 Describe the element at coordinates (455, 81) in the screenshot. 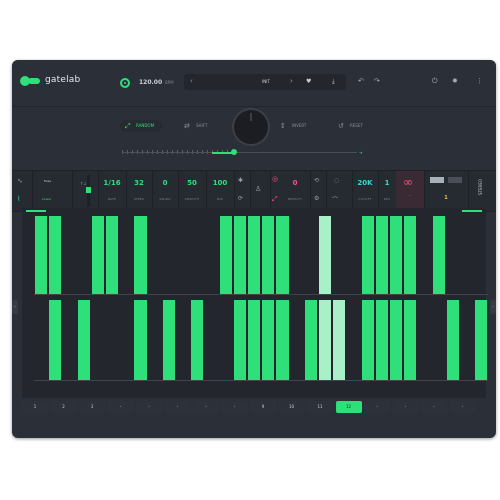

I see `settings-icon: ✹` at that location.